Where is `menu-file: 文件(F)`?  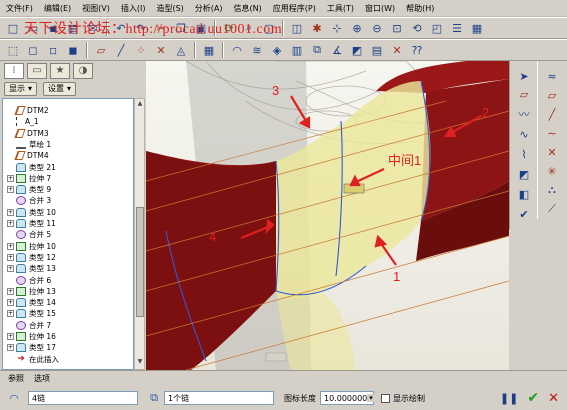
menu-file: 文件(F) is located at coordinates (19, 8).